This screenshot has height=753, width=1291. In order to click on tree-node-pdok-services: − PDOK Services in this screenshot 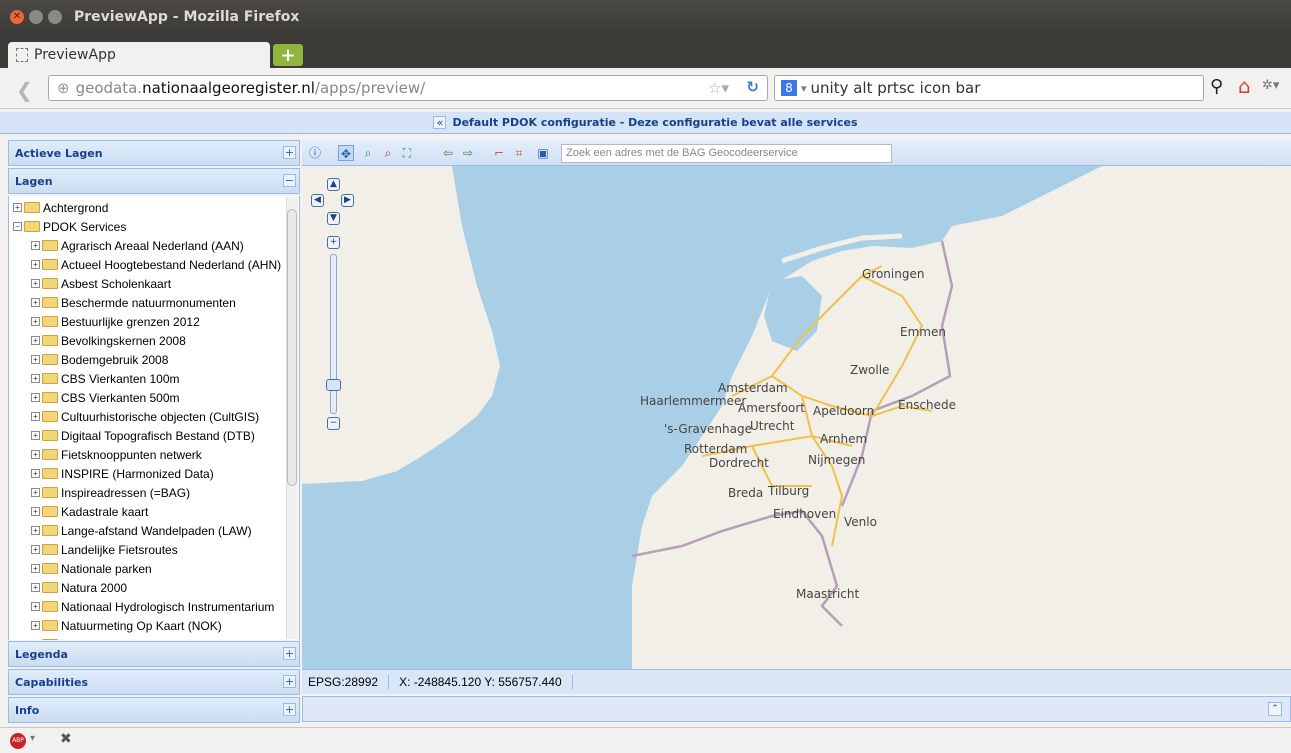, I will do `click(156, 226)`.